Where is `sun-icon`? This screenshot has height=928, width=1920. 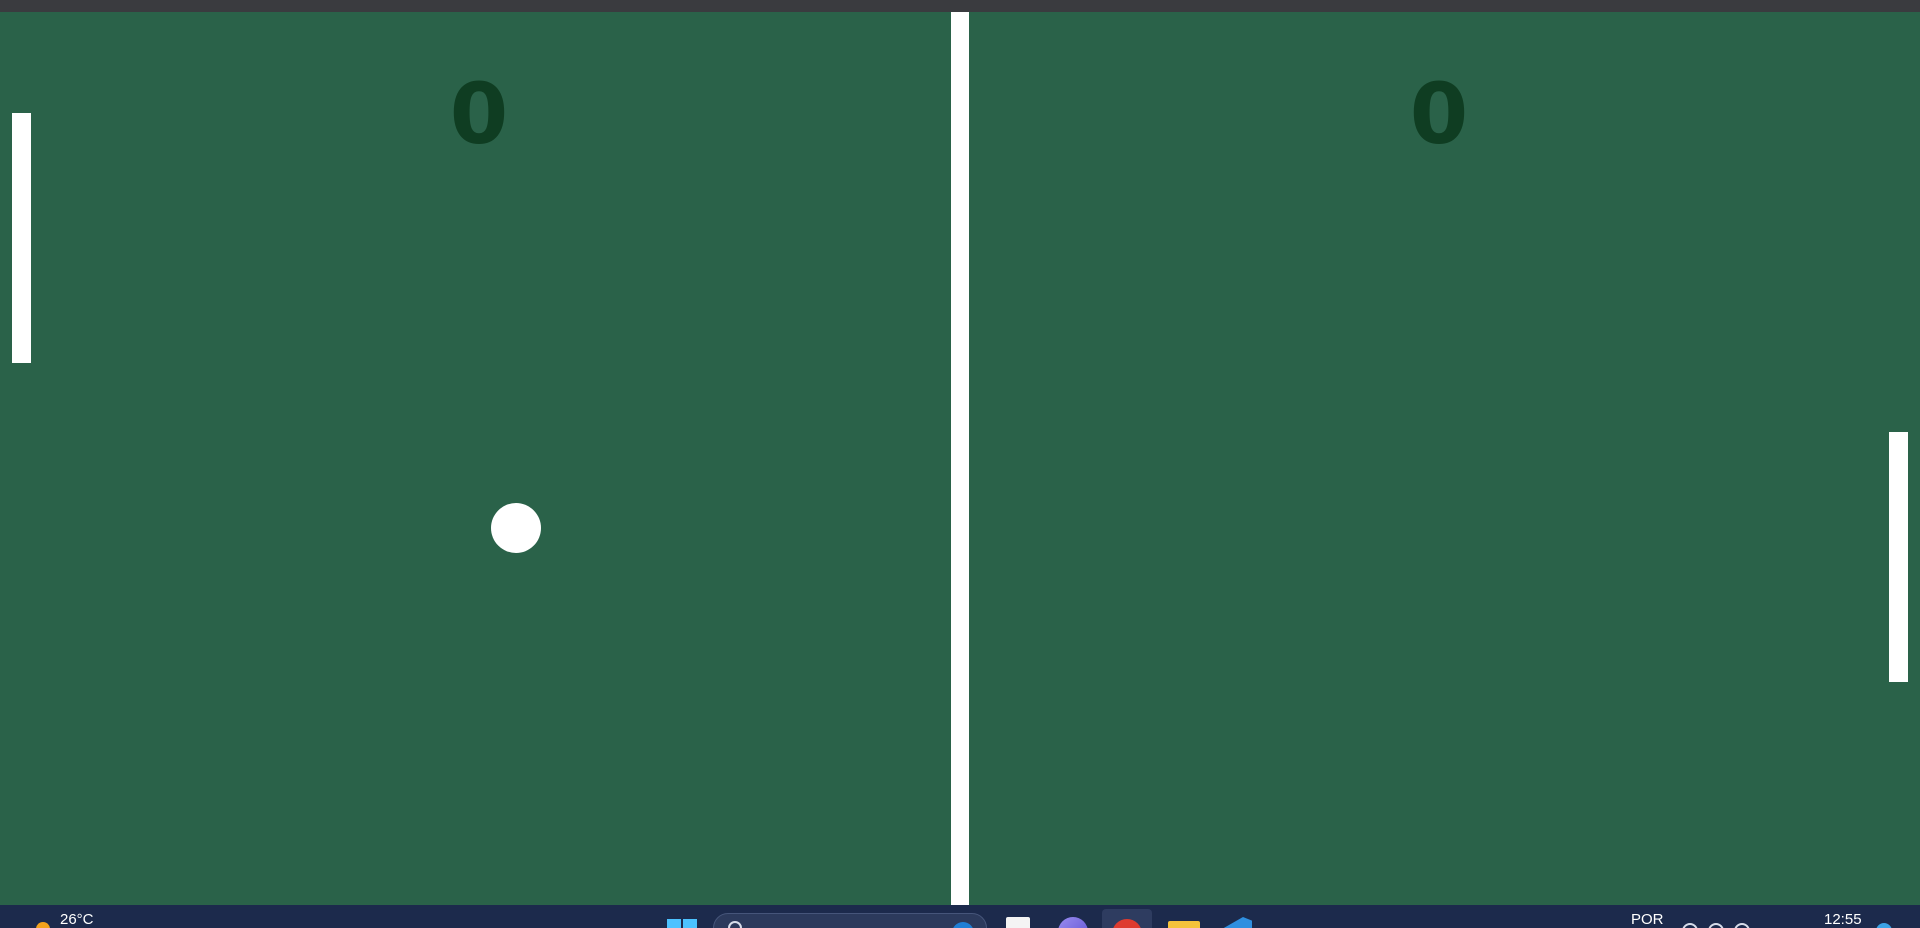 sun-icon is located at coordinates (43, 925).